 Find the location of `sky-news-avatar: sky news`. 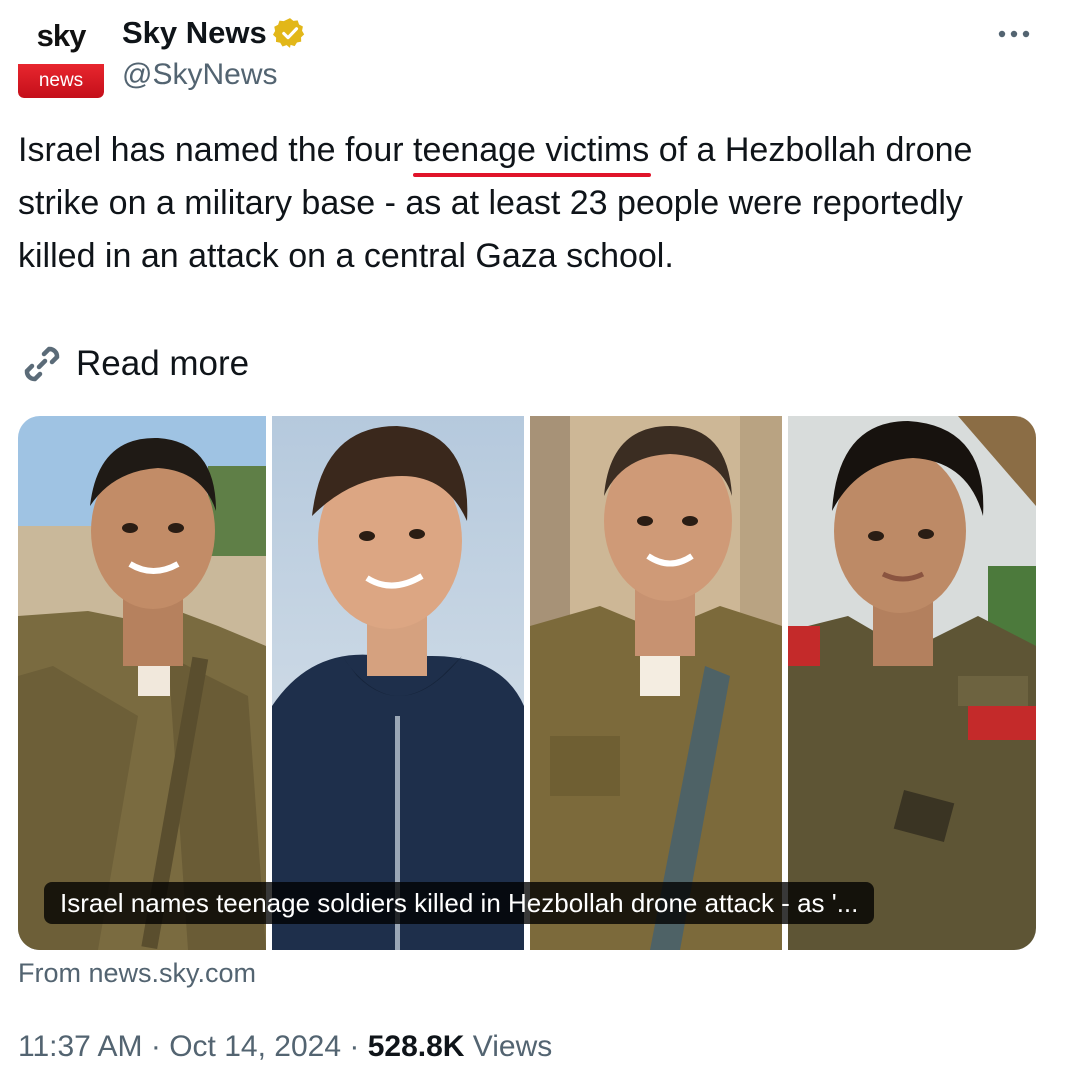

sky-news-avatar: sky news is located at coordinates (61, 56).